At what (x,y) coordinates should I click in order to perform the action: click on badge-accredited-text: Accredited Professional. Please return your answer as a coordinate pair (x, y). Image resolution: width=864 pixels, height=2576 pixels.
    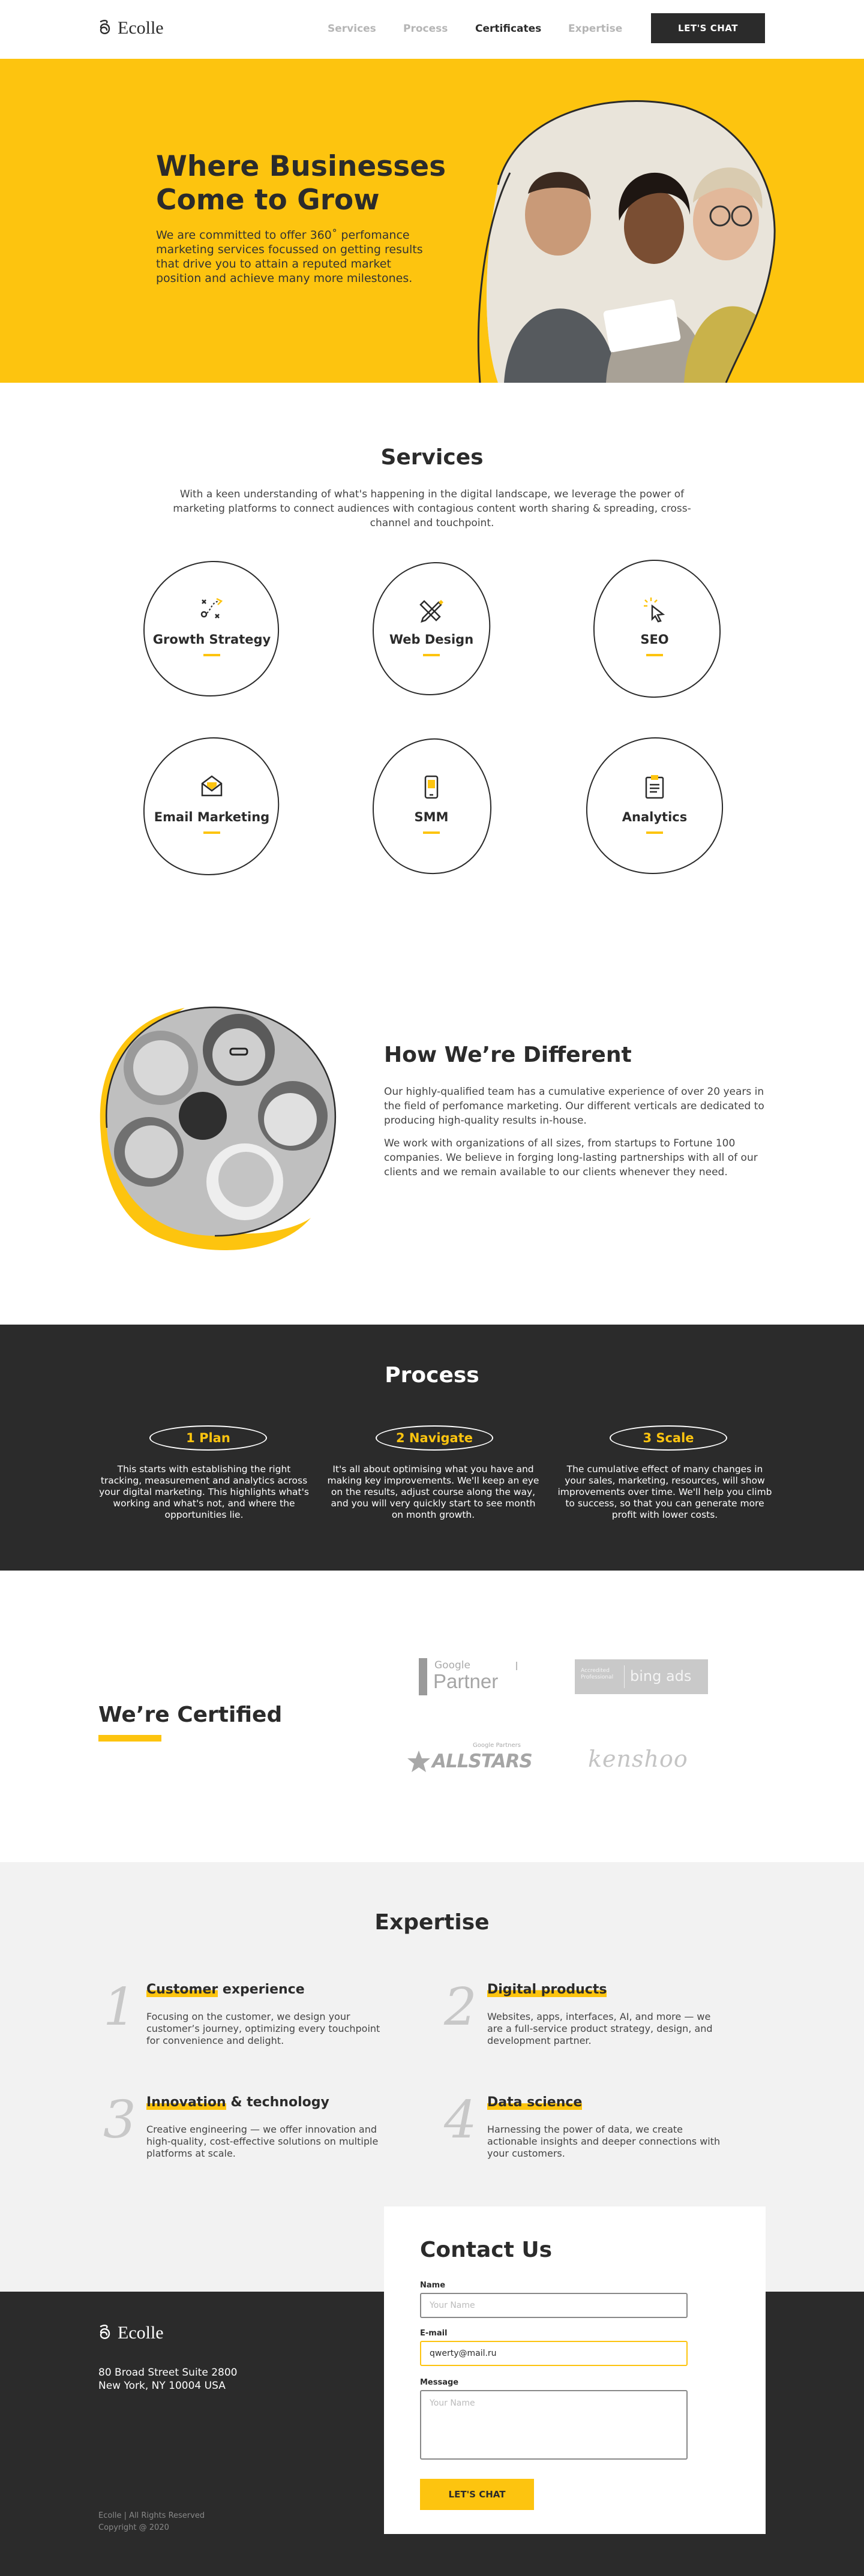
    Looking at the image, I should click on (597, 1674).